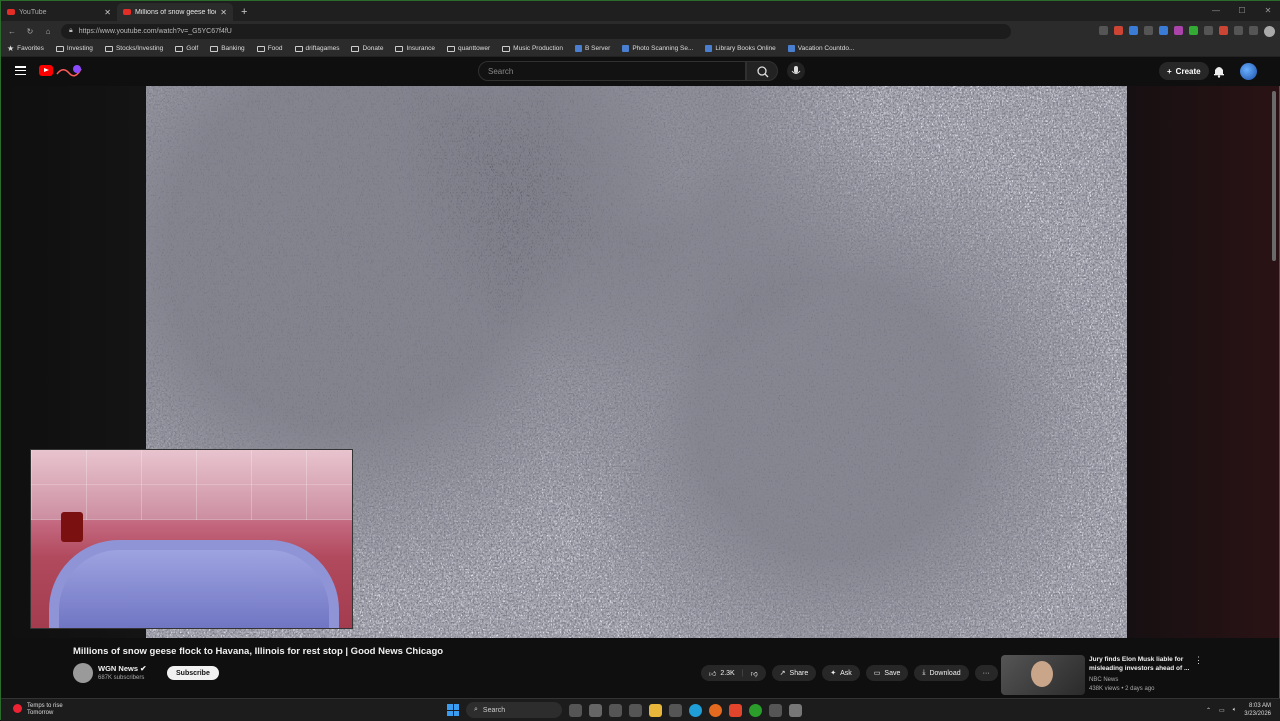  I want to click on youtube-header: Search + Create, so click(640, 71).